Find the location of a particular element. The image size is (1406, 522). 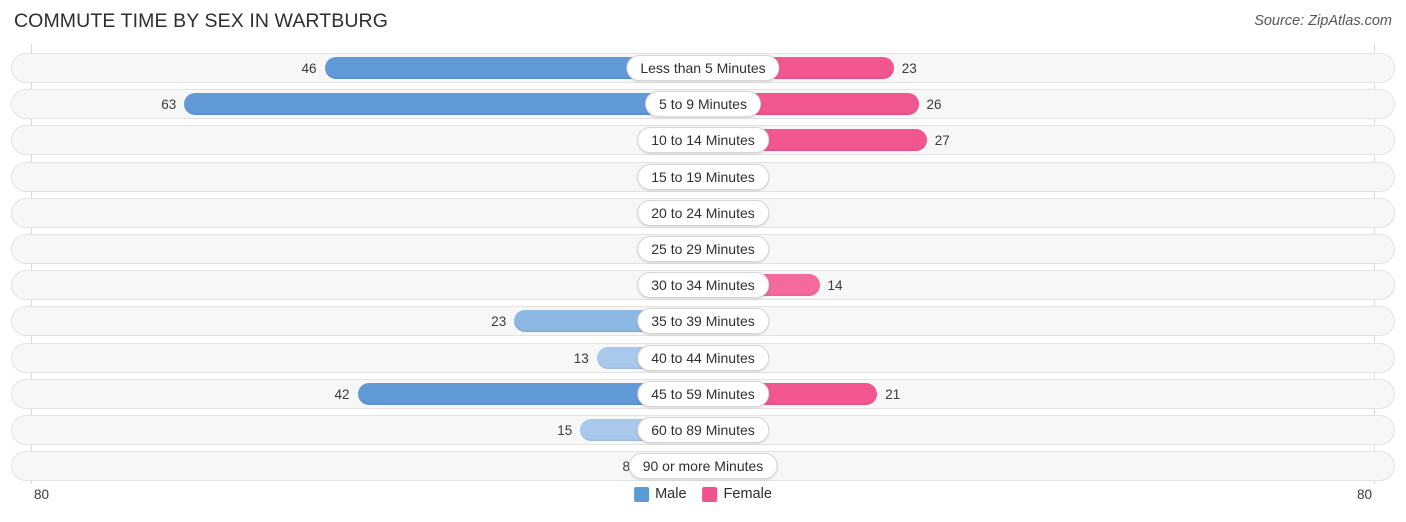

bar-row: 3015 to 19 Minutes is located at coordinates (703, 176).